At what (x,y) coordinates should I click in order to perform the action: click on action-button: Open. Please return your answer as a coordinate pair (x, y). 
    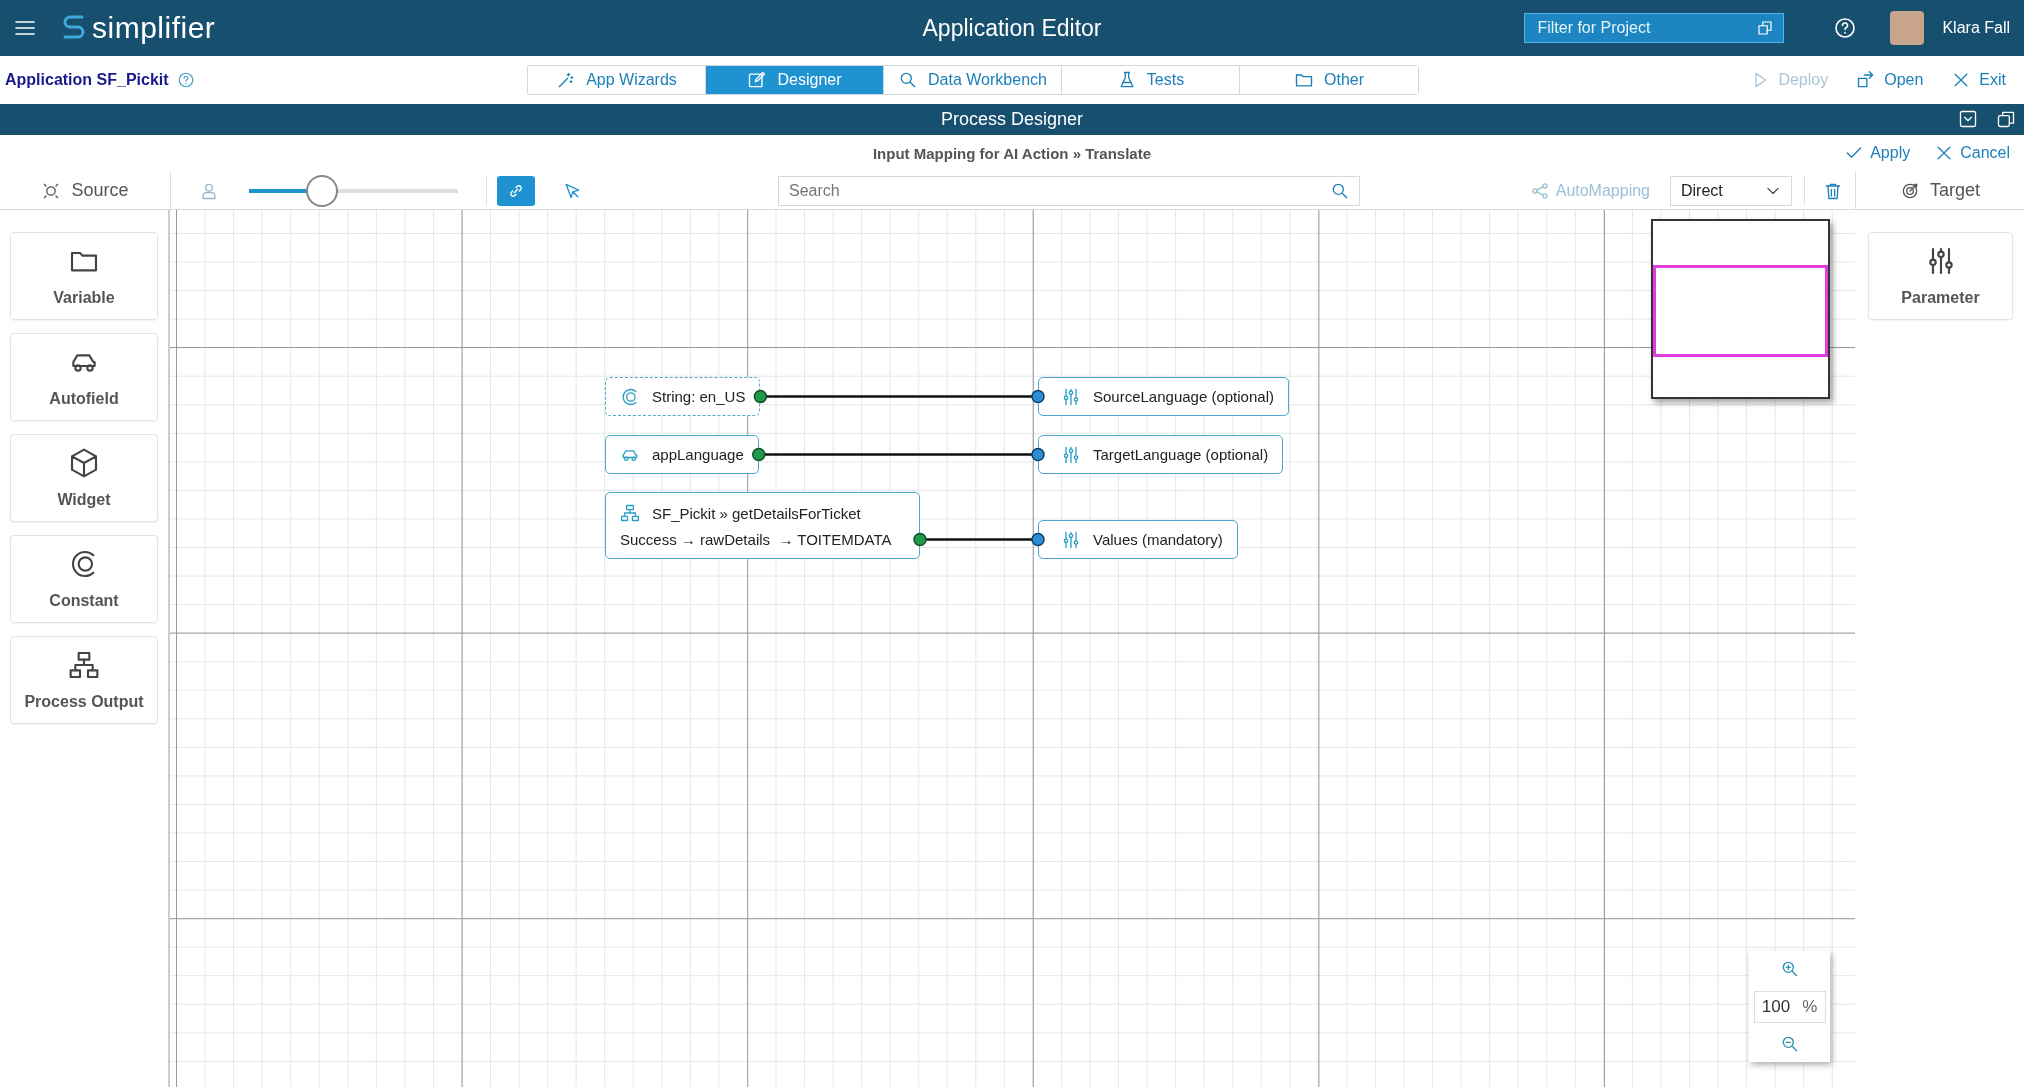
    Looking at the image, I should click on (1890, 80).